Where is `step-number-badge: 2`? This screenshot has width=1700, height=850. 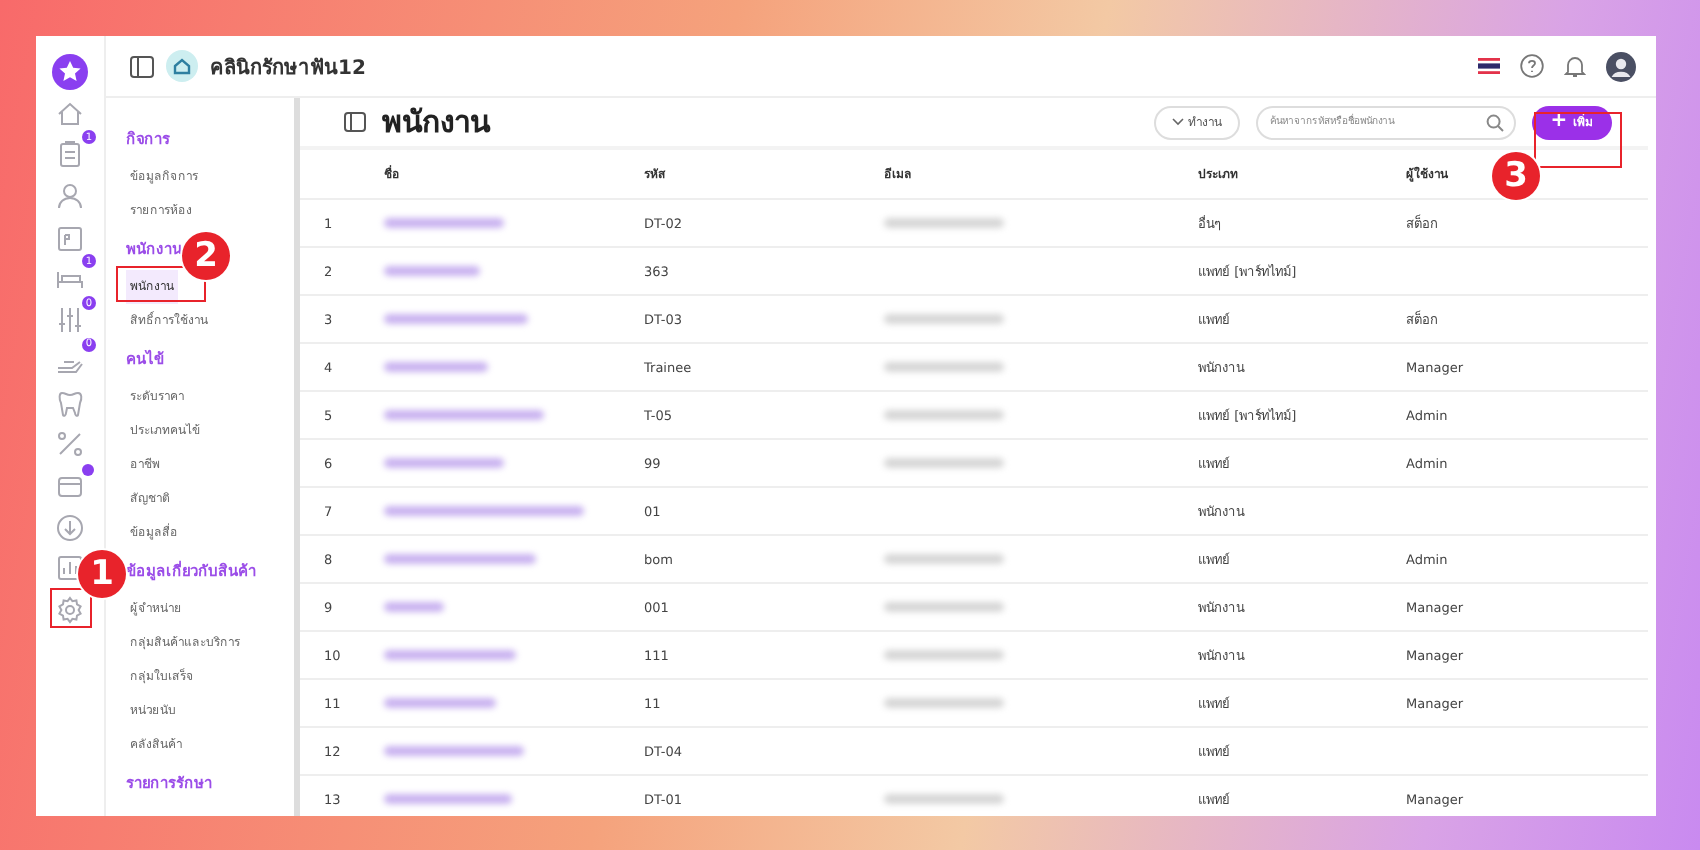 step-number-badge: 2 is located at coordinates (206, 256).